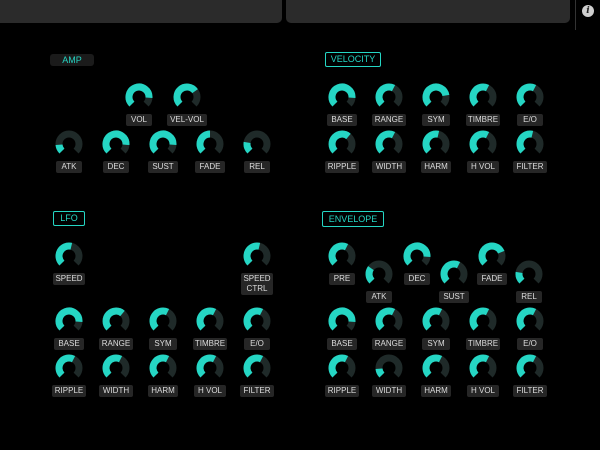 The width and height of the screenshot is (600, 450). What do you see at coordinates (69, 218) in the screenshot?
I see `section-title-lfo: LFO` at bounding box center [69, 218].